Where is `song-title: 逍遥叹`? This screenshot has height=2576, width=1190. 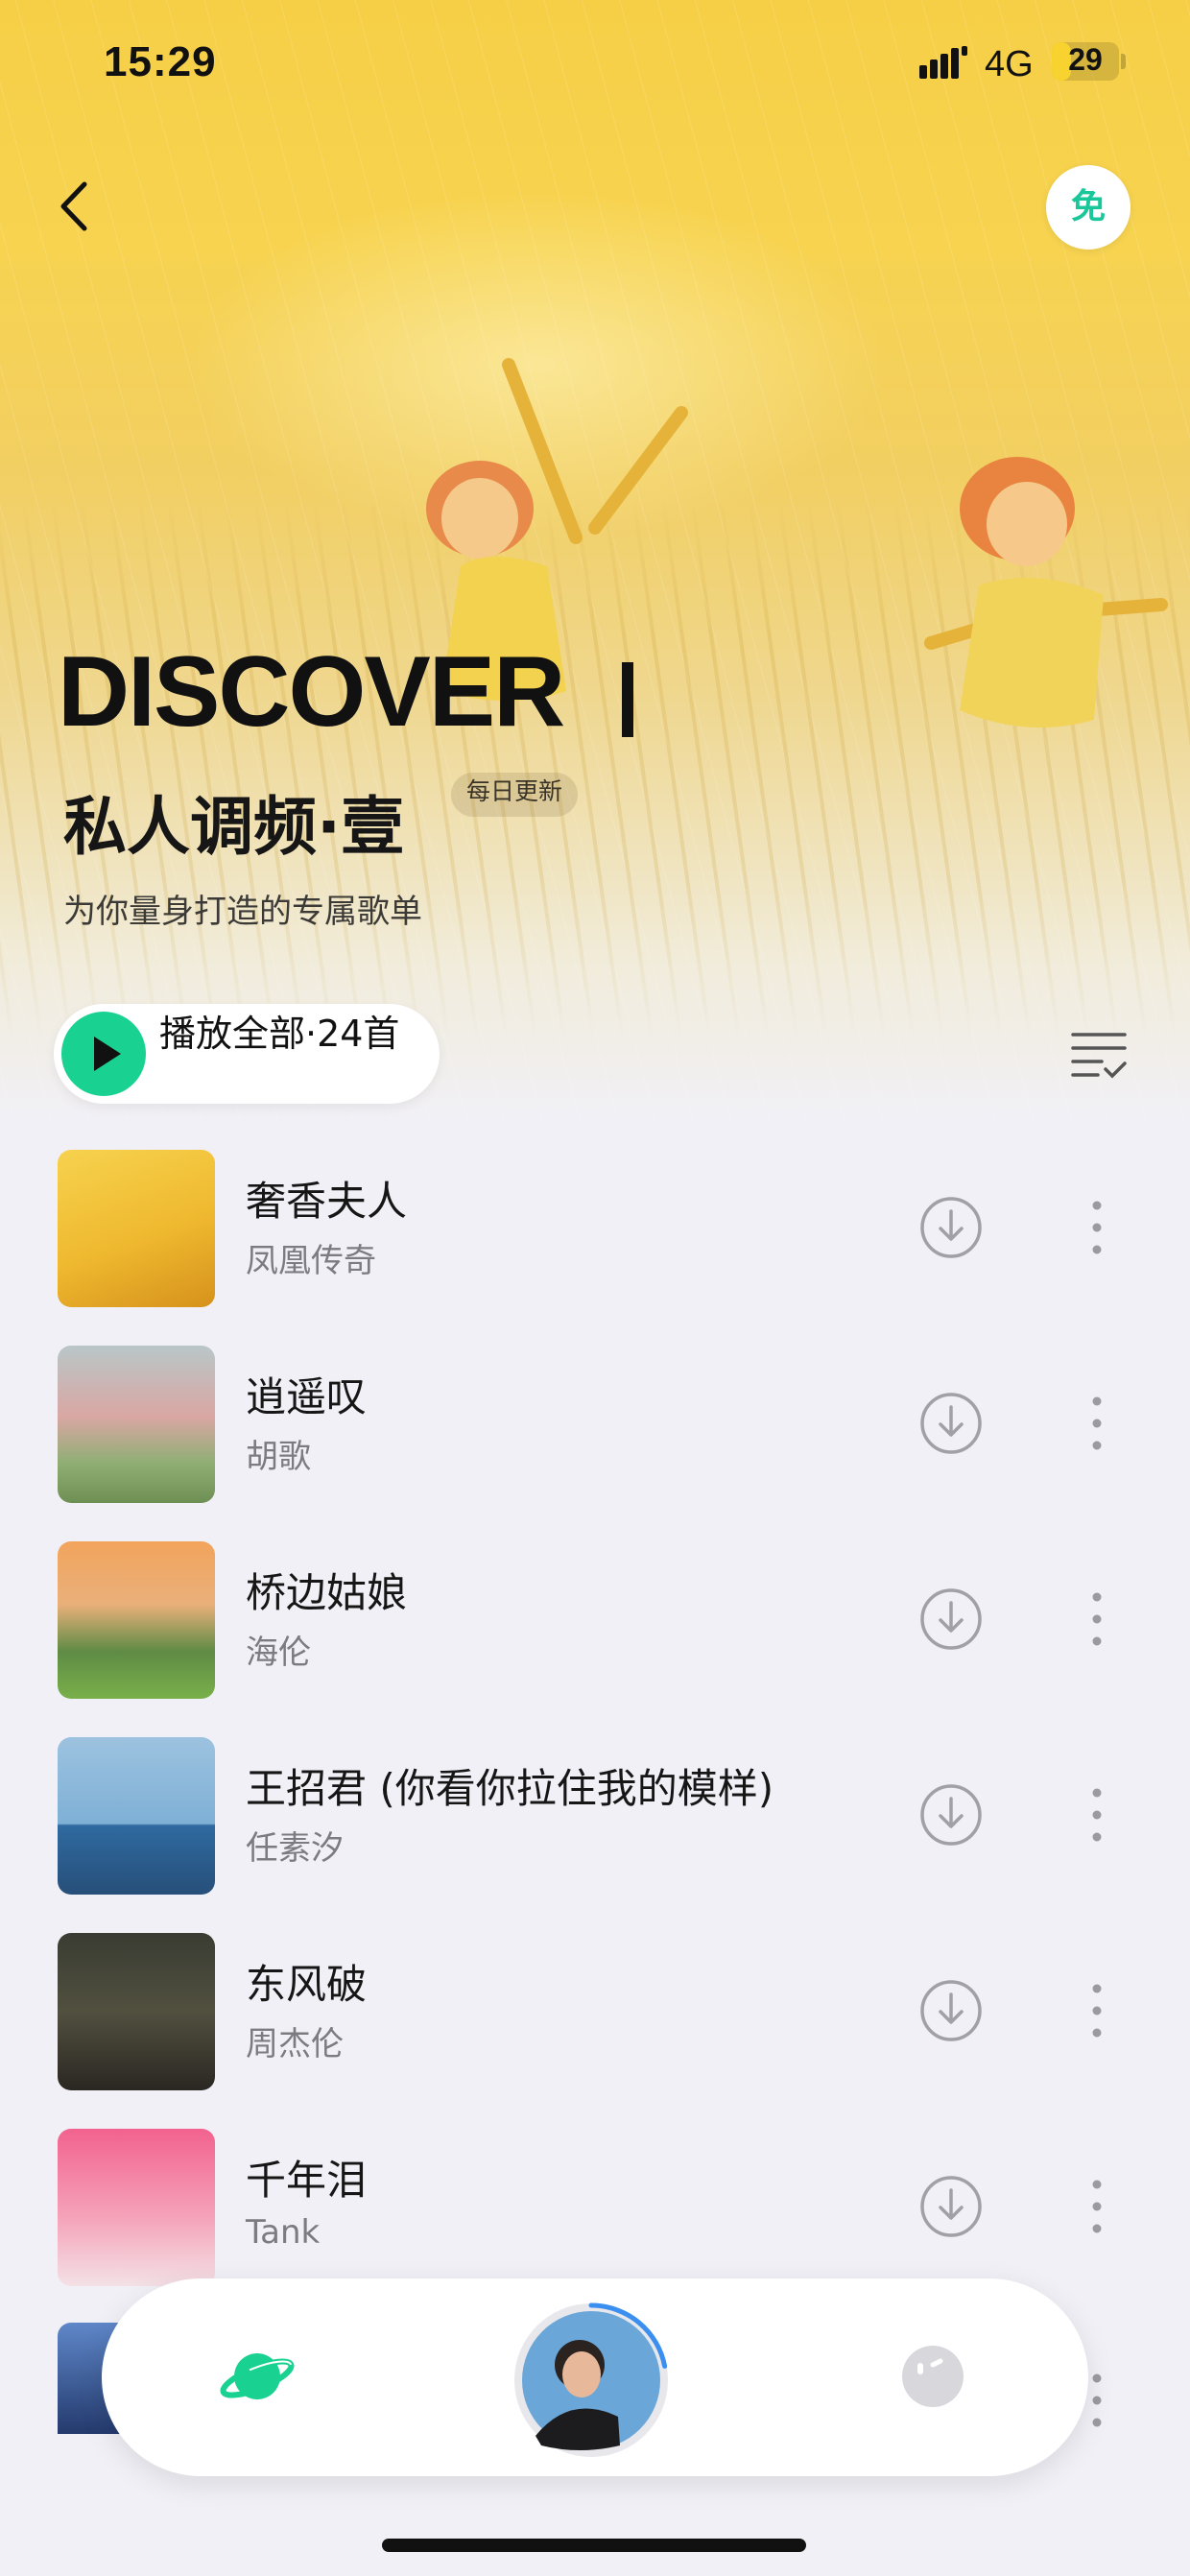
song-title: 逍遥叹 is located at coordinates (307, 1396).